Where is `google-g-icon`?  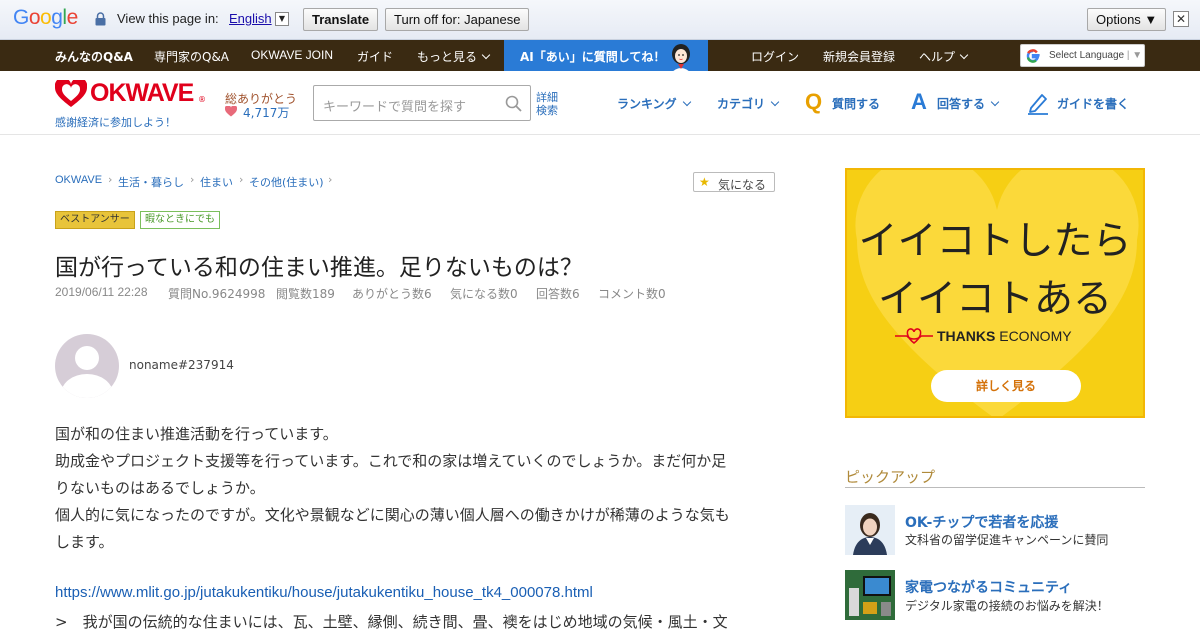
google-g-icon is located at coordinates (1033, 56).